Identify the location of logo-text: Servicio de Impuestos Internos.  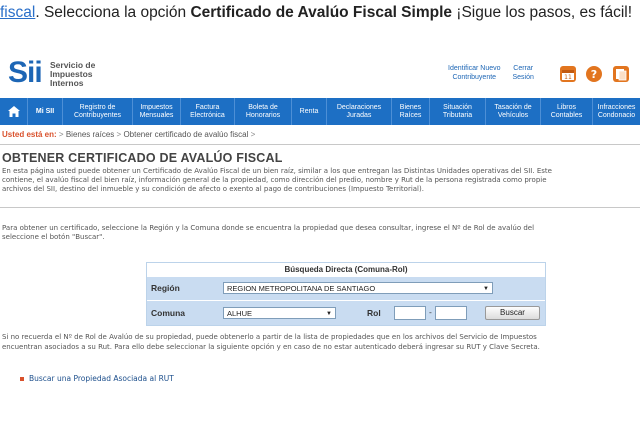
(73, 74).